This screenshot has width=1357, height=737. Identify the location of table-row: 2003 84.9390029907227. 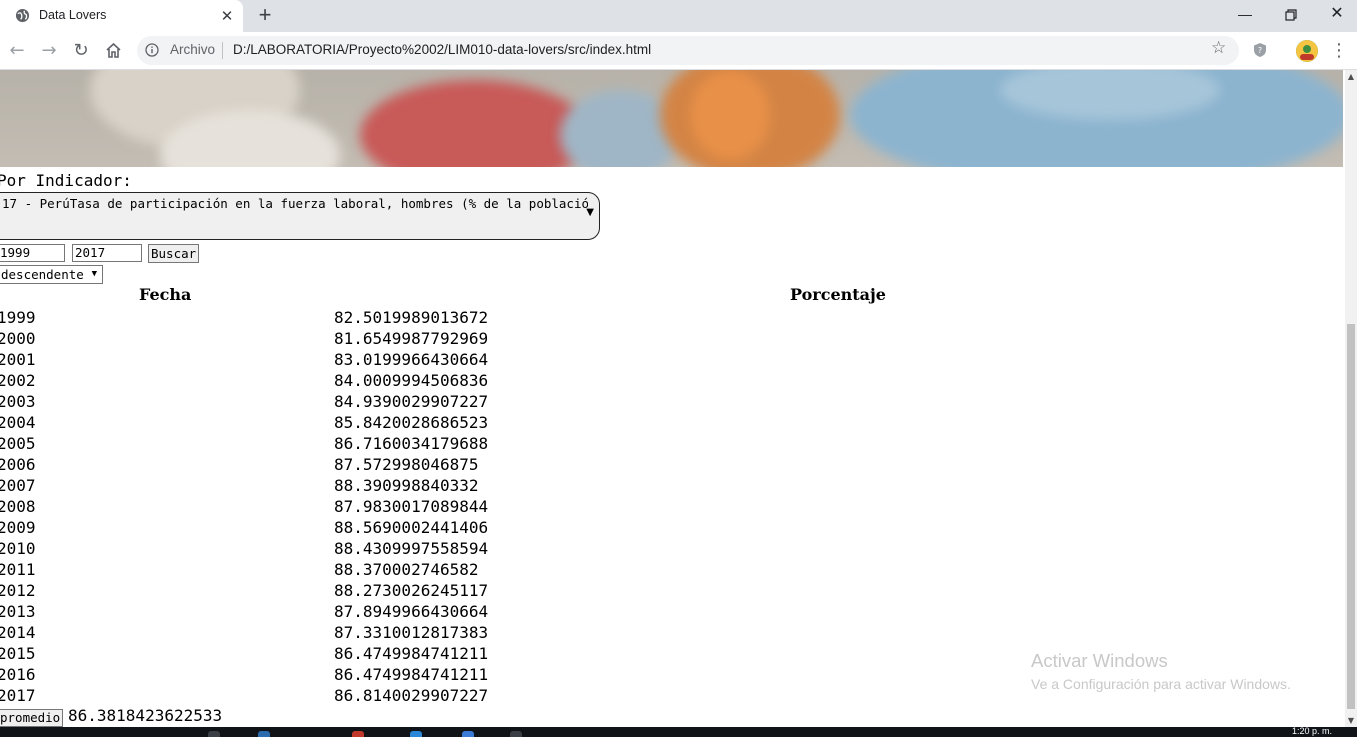
(300, 402).